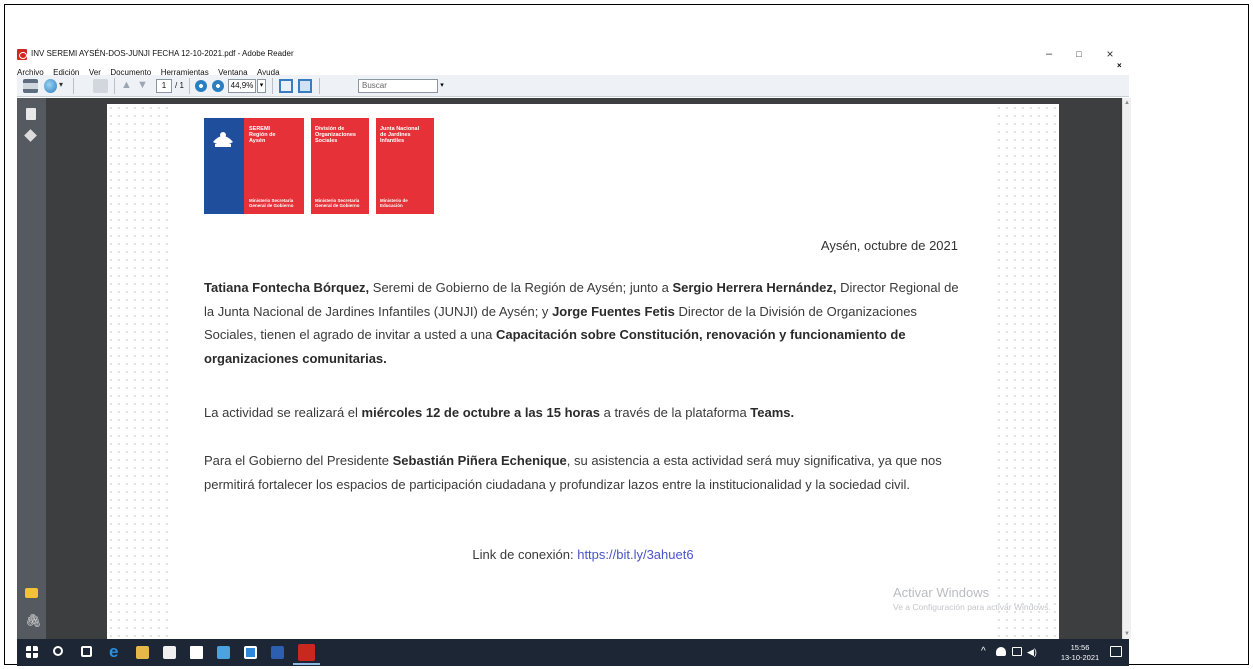 Image resolution: width=1253 pixels, height=669 pixels. What do you see at coordinates (100, 86) in the screenshot?
I see `email-icon` at bounding box center [100, 86].